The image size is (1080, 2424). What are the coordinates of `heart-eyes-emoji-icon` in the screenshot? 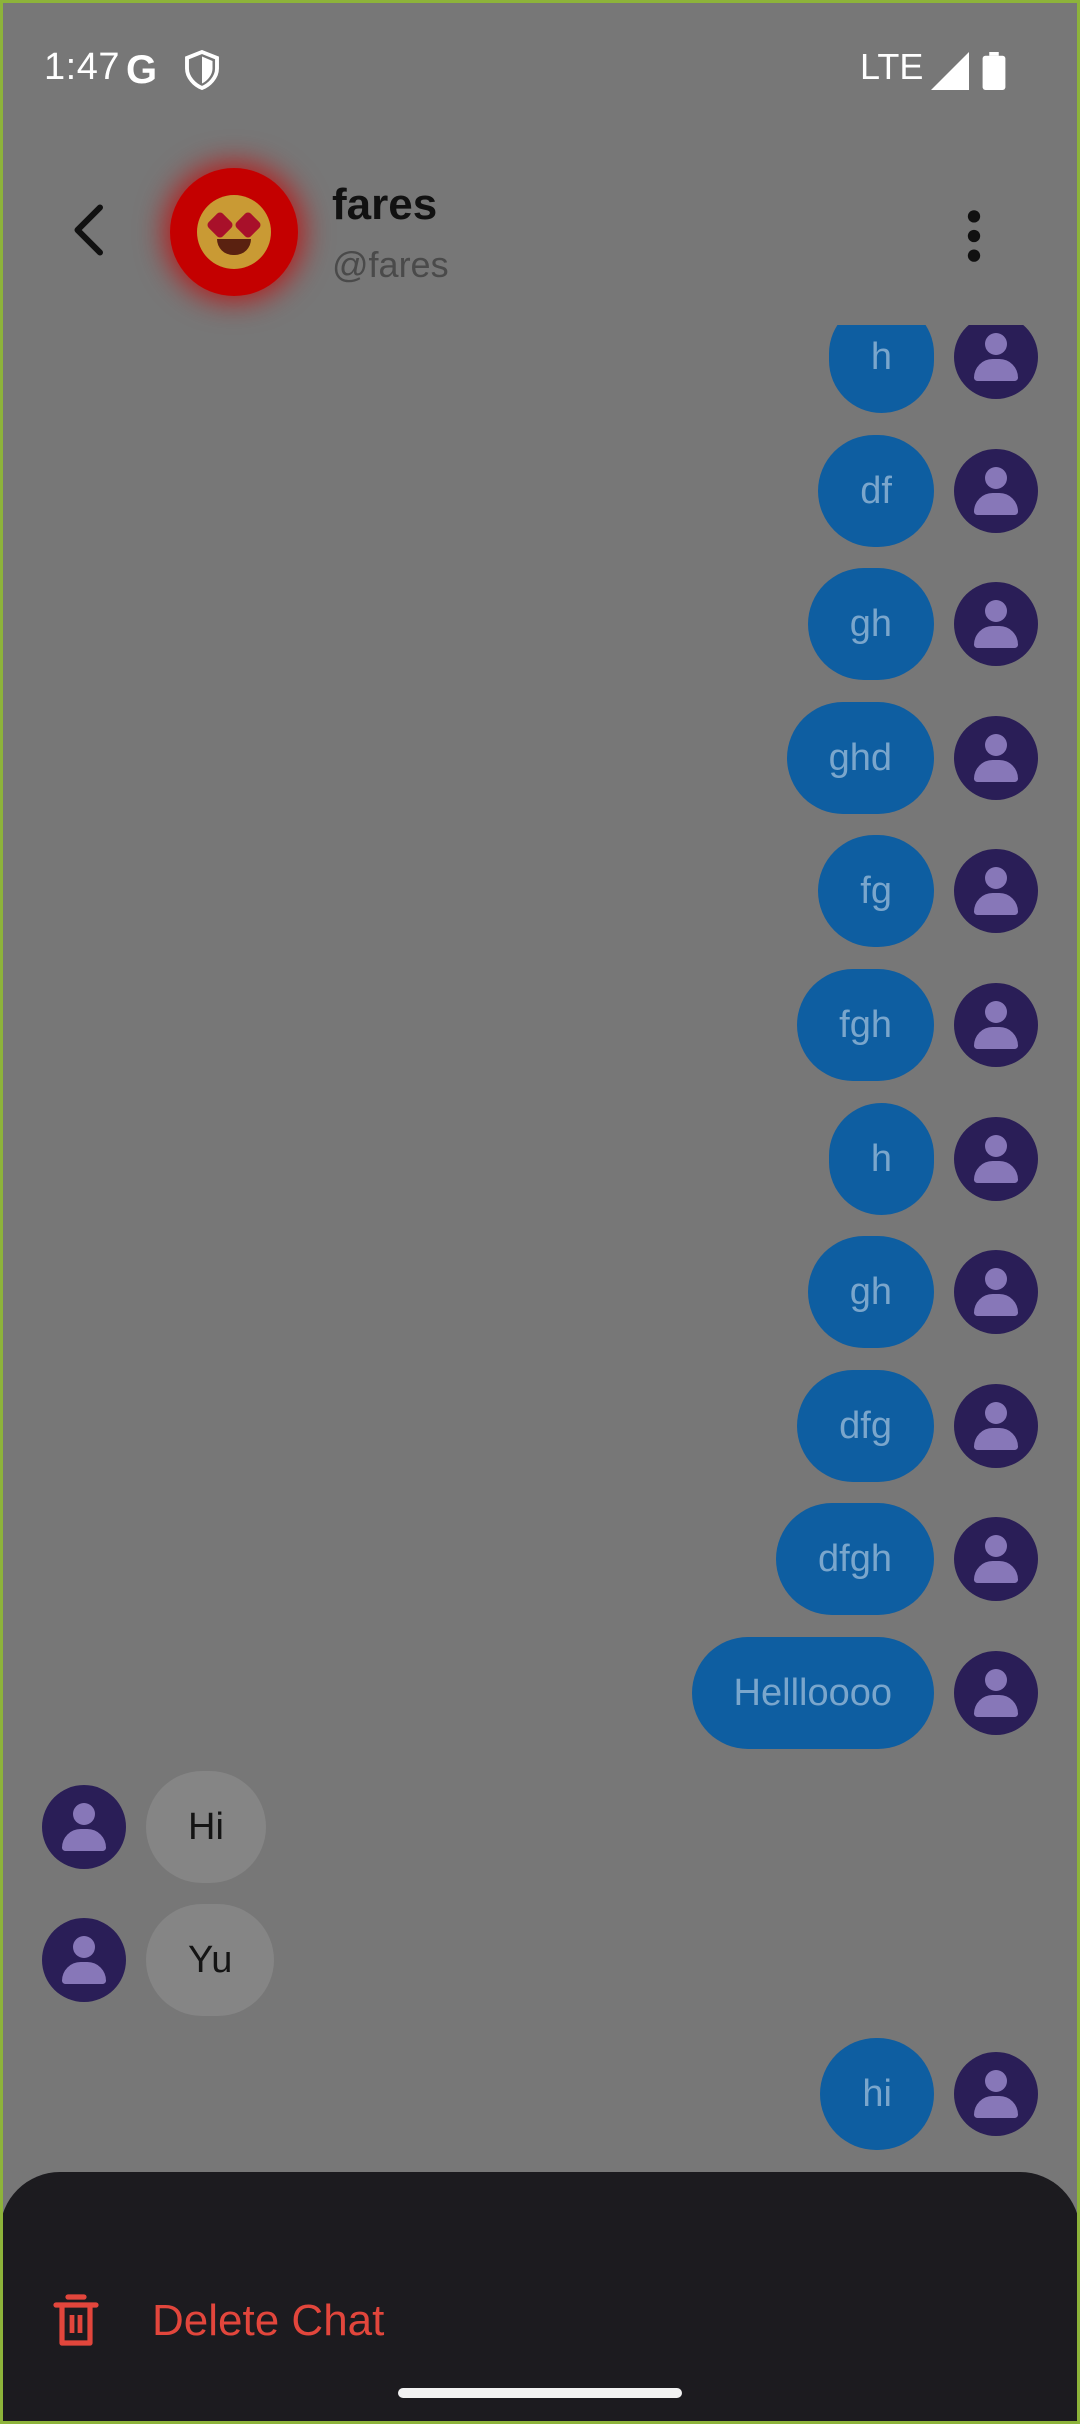 It's located at (234, 232).